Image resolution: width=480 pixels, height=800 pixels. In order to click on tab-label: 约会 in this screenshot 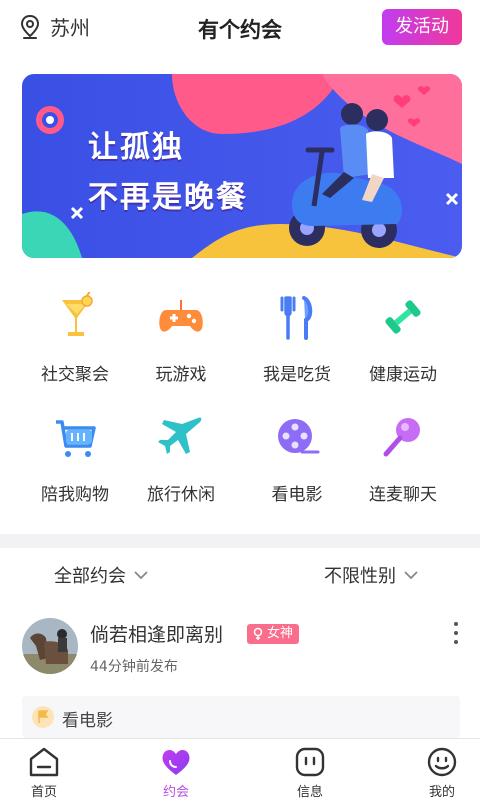, I will do `click(175, 792)`.